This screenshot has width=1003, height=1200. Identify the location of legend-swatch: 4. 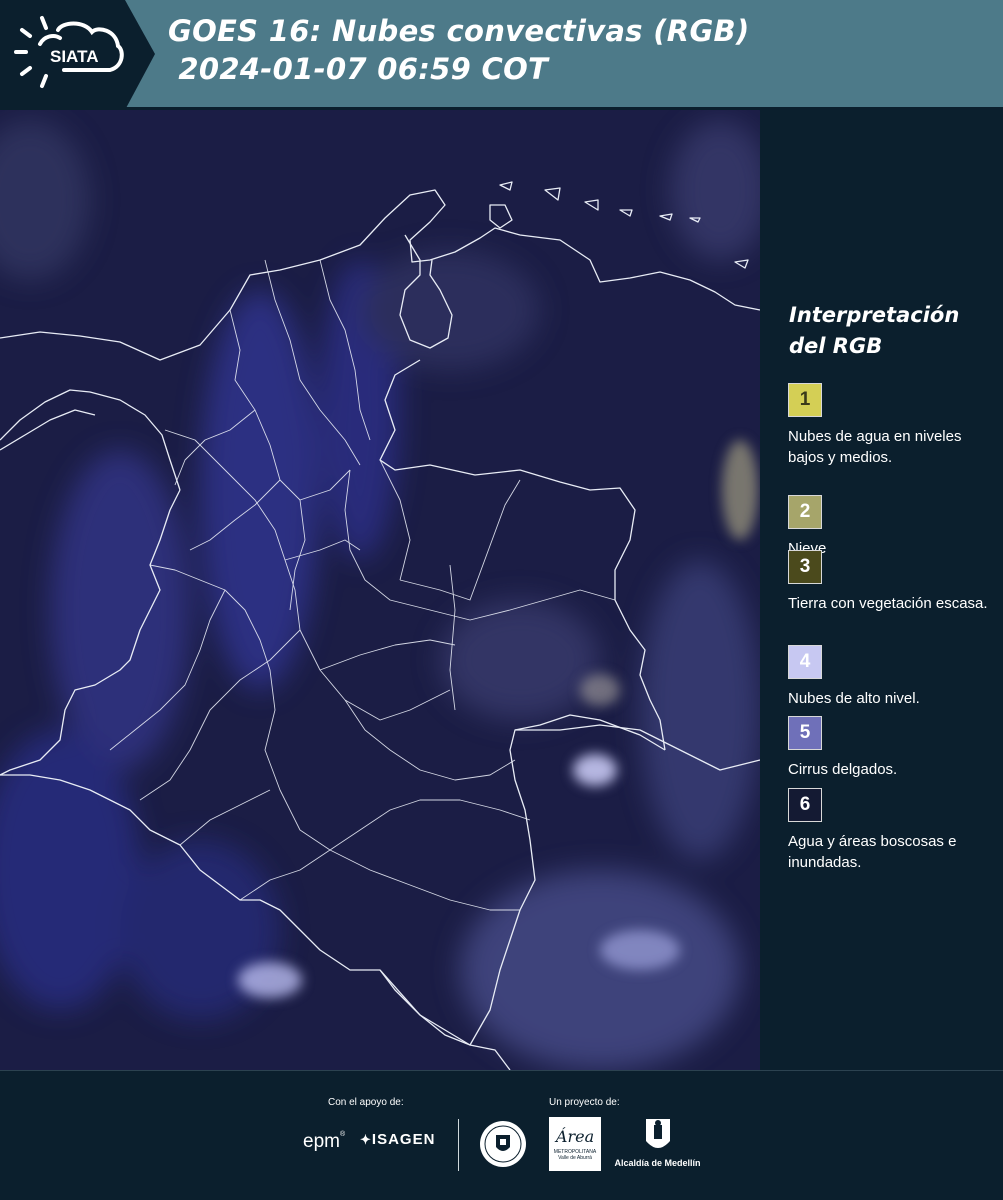
(805, 662).